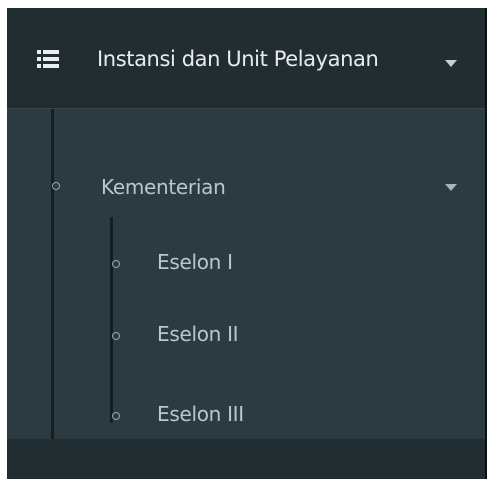 The width and height of the screenshot is (499, 487). I want to click on menu-item-label: Kementerian, so click(163, 187).